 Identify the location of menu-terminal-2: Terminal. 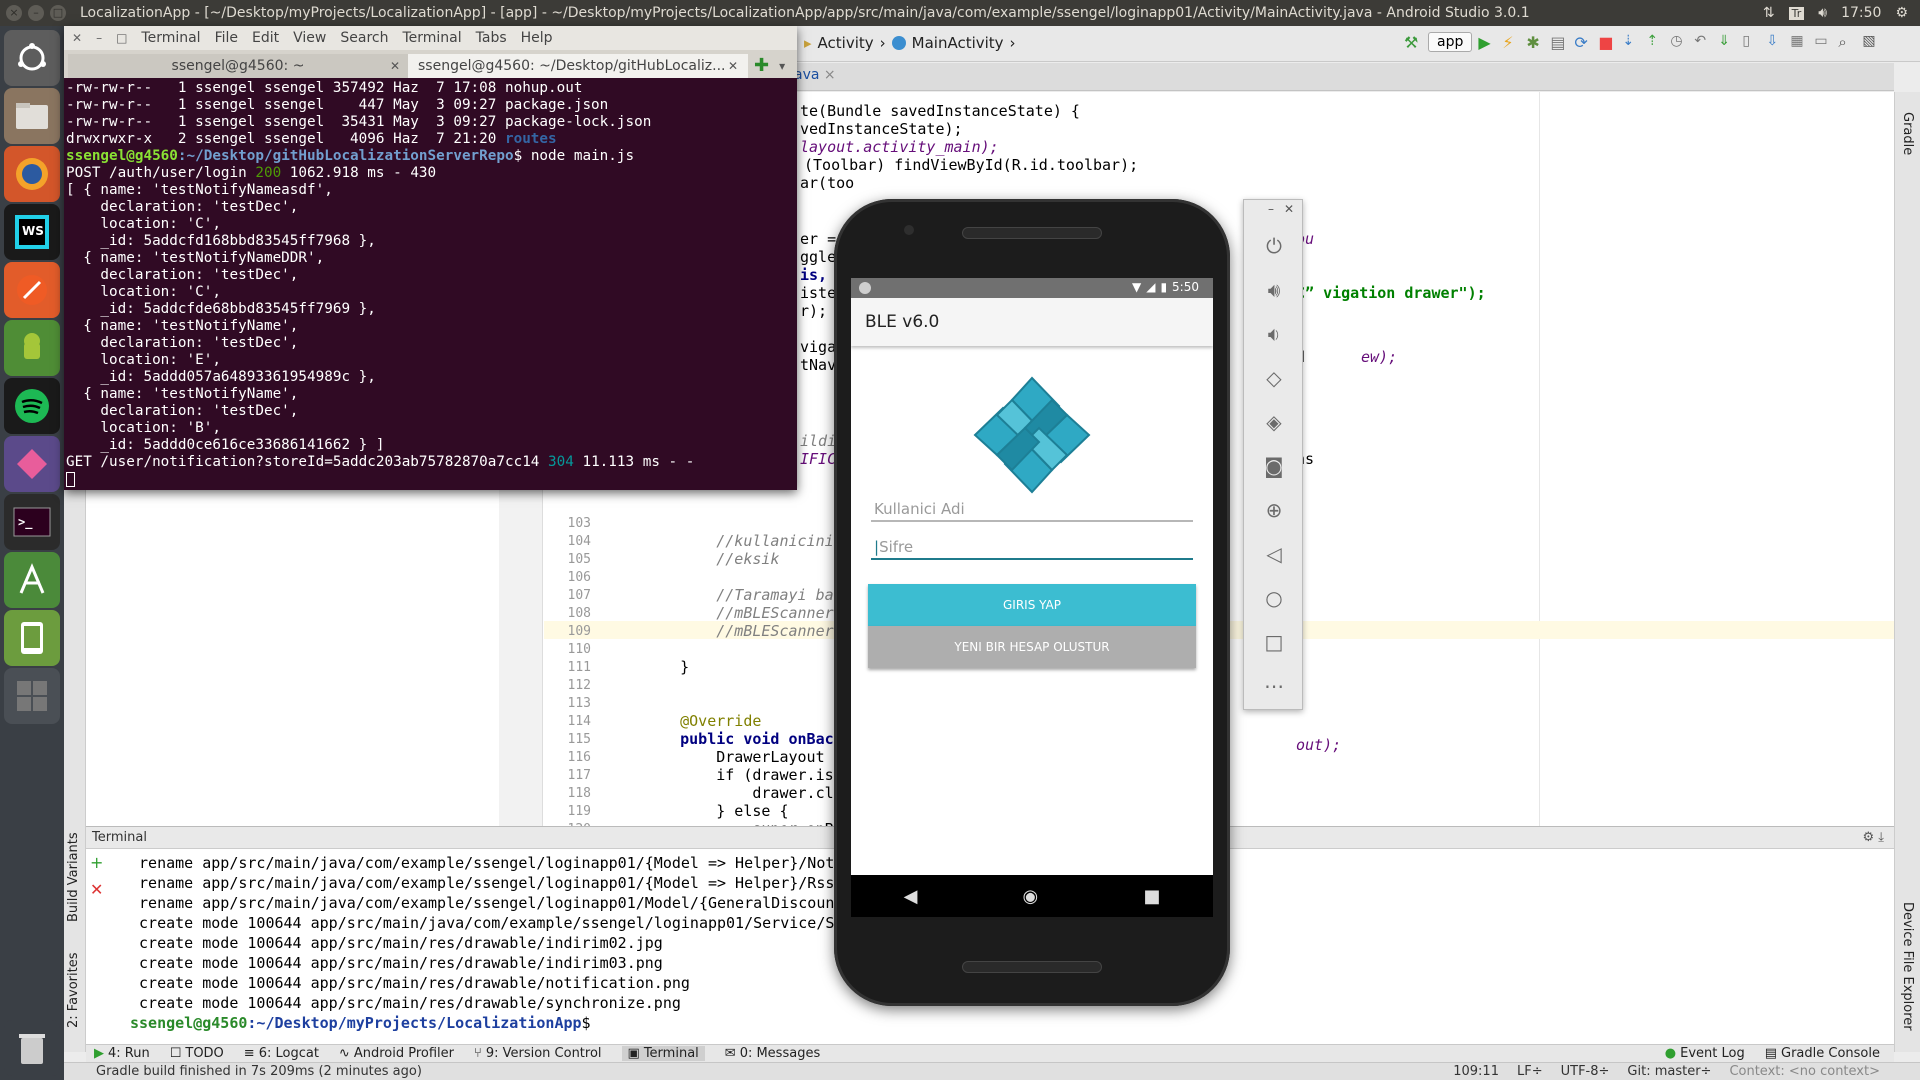
(431, 38).